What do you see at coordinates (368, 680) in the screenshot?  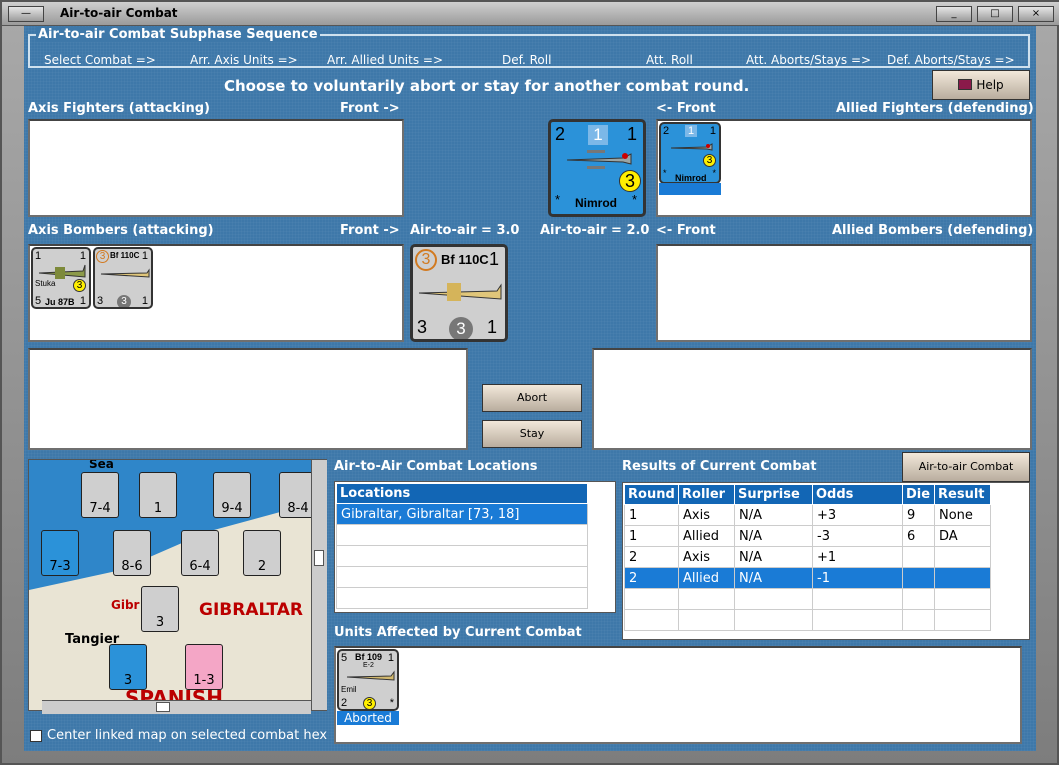 I see `affected-unit-counter: 5 Bf 109 E-2 1 Emil 2 3 *` at bounding box center [368, 680].